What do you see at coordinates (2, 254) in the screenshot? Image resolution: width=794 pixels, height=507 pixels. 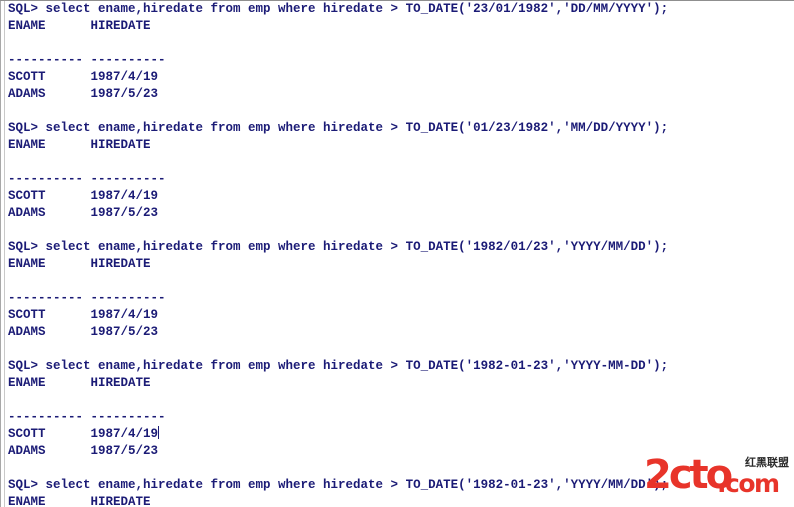 I see `window-left-frame` at bounding box center [2, 254].